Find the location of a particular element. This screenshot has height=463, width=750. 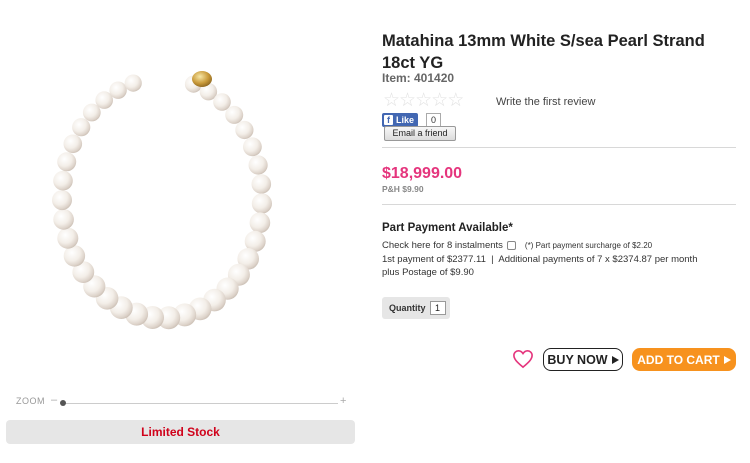

rating-stars: ☆☆☆☆☆ is located at coordinates (423, 100).